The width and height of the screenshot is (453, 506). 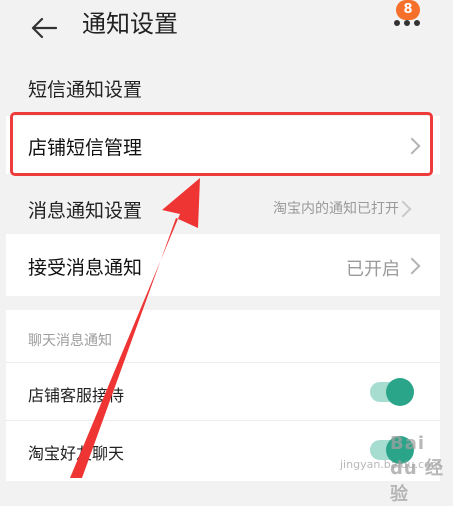 What do you see at coordinates (391, 464) in the screenshot?
I see `watermark-url: jingyan.baidu.com` at bounding box center [391, 464].